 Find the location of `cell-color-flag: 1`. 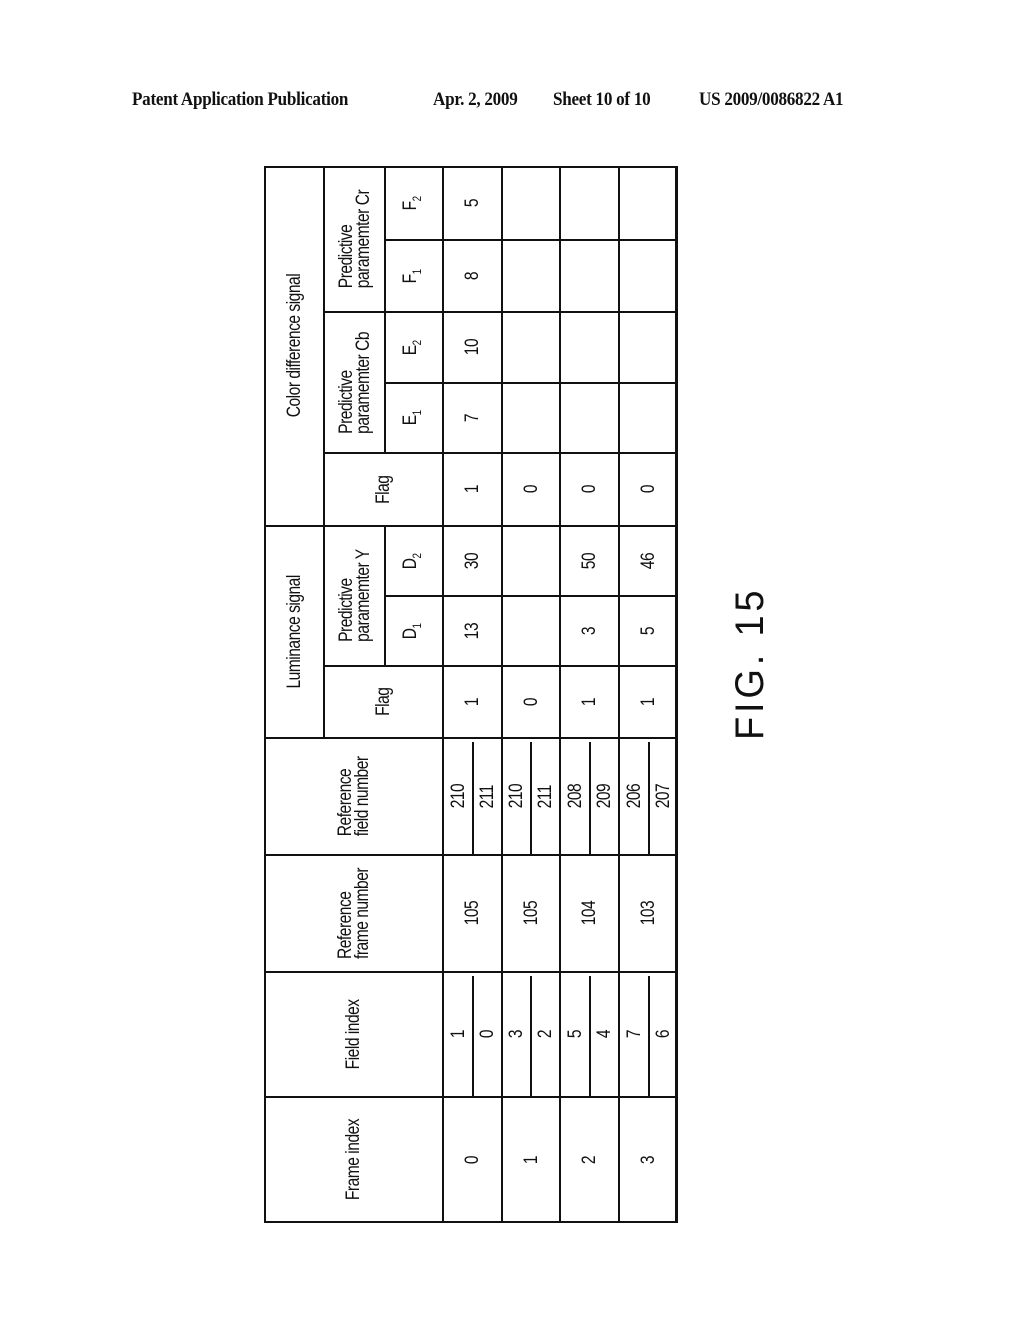

cell-color-flag: 1 is located at coordinates (472, 489).